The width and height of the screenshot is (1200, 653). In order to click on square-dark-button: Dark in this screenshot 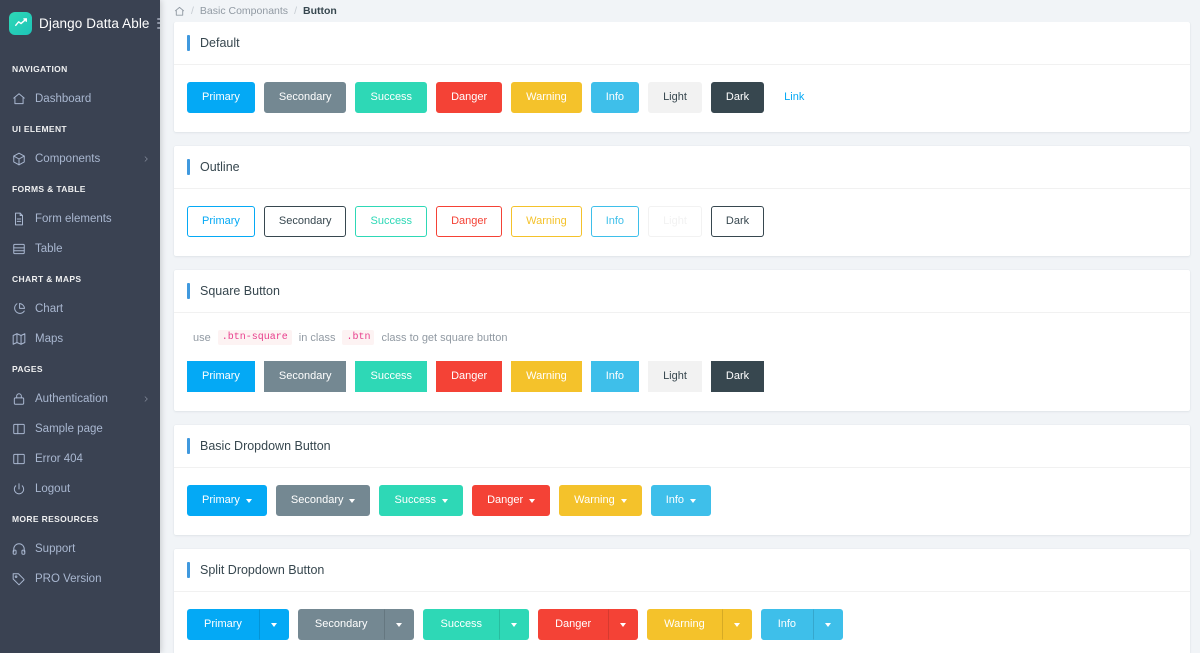, I will do `click(737, 376)`.